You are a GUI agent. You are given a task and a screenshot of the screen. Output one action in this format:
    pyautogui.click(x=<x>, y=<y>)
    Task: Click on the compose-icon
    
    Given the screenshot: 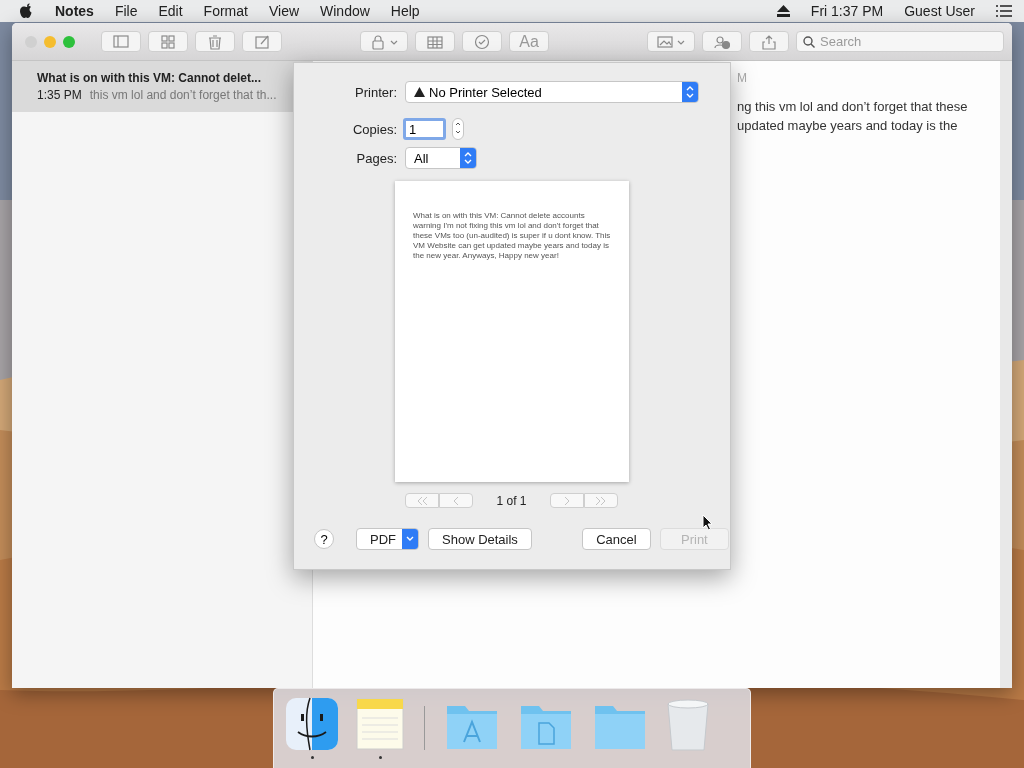 What is the action you would take?
    pyautogui.click(x=262, y=41)
    